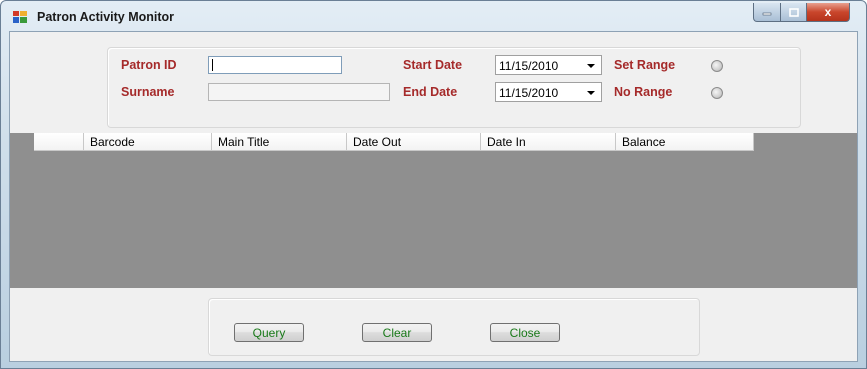 This screenshot has height=369, width=867. I want to click on maximize-icon, so click(793, 12).